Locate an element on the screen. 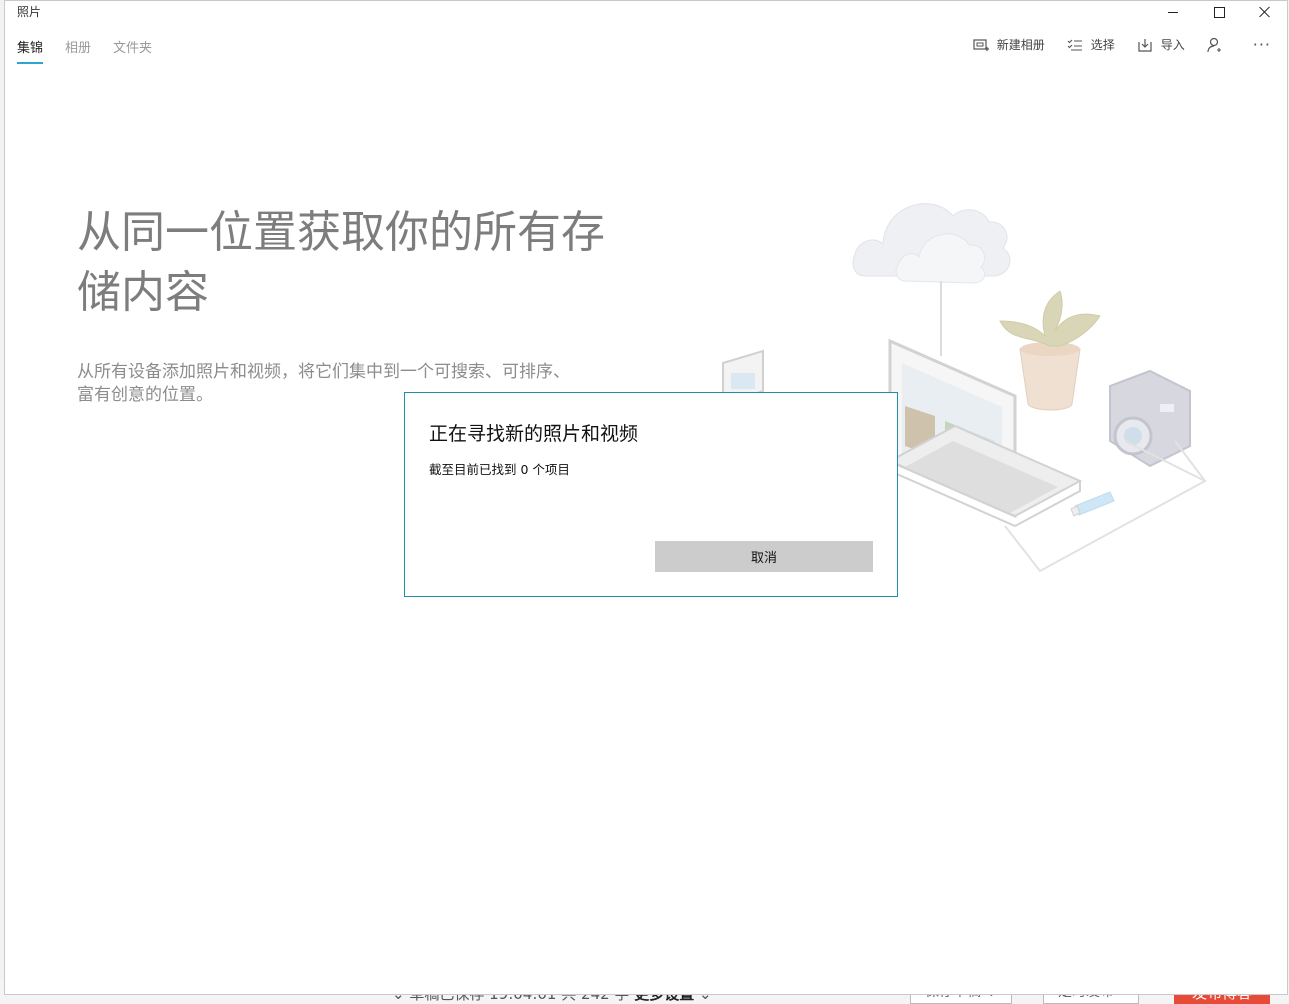  import-button: 导入 is located at coordinates (1161, 44).